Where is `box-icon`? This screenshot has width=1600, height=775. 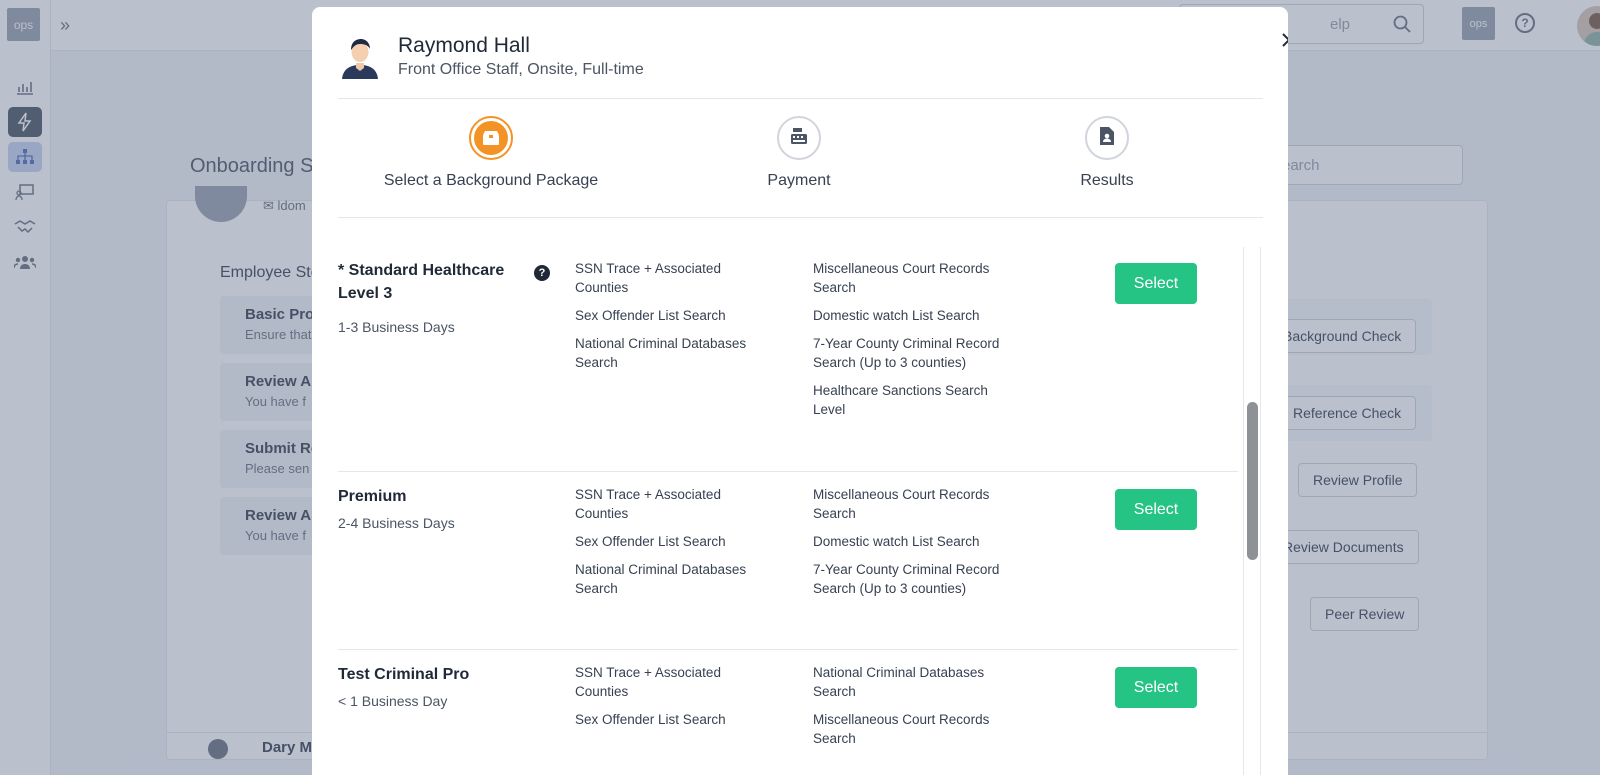 box-icon is located at coordinates (491, 138).